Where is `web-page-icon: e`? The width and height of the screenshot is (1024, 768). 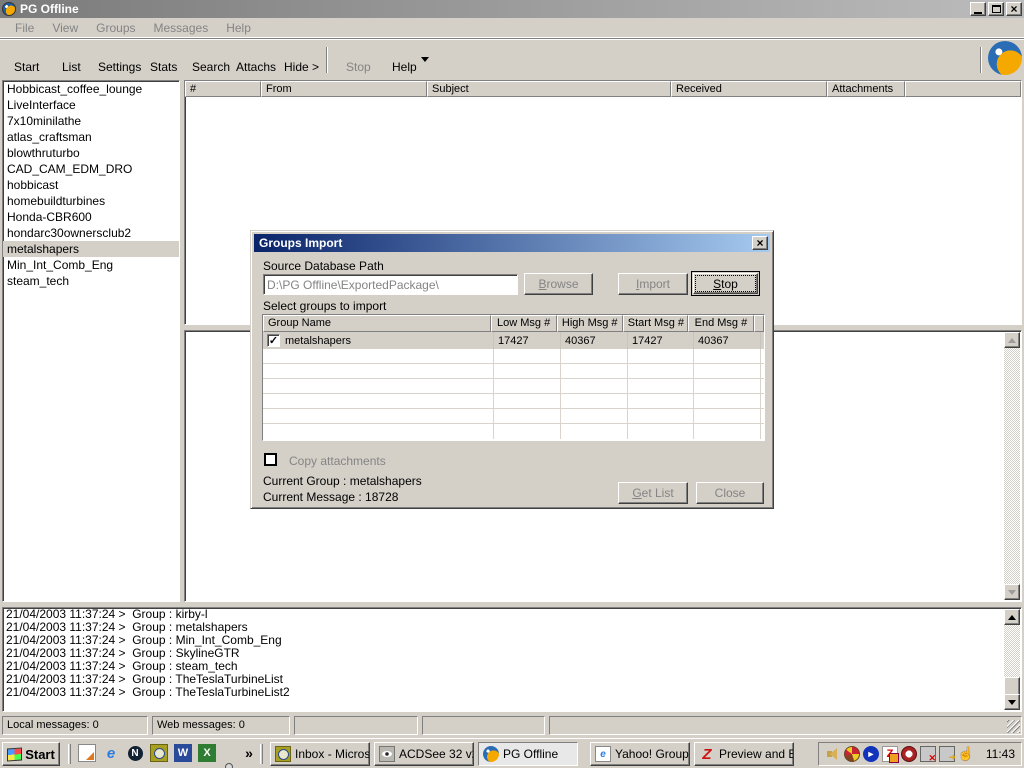 web-page-icon: e is located at coordinates (603, 754).